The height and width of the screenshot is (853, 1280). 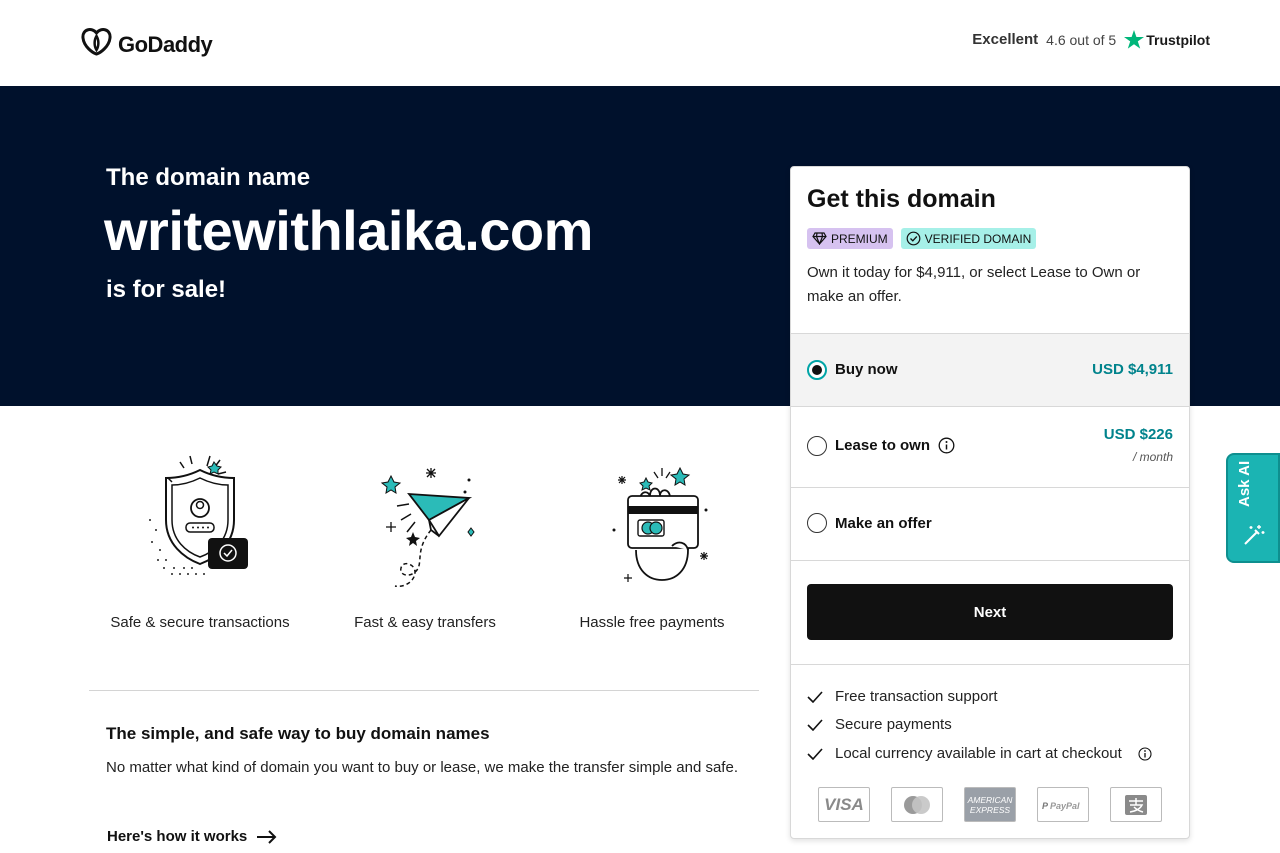 What do you see at coordinates (198, 515) in the screenshot?
I see `shield-icon` at bounding box center [198, 515].